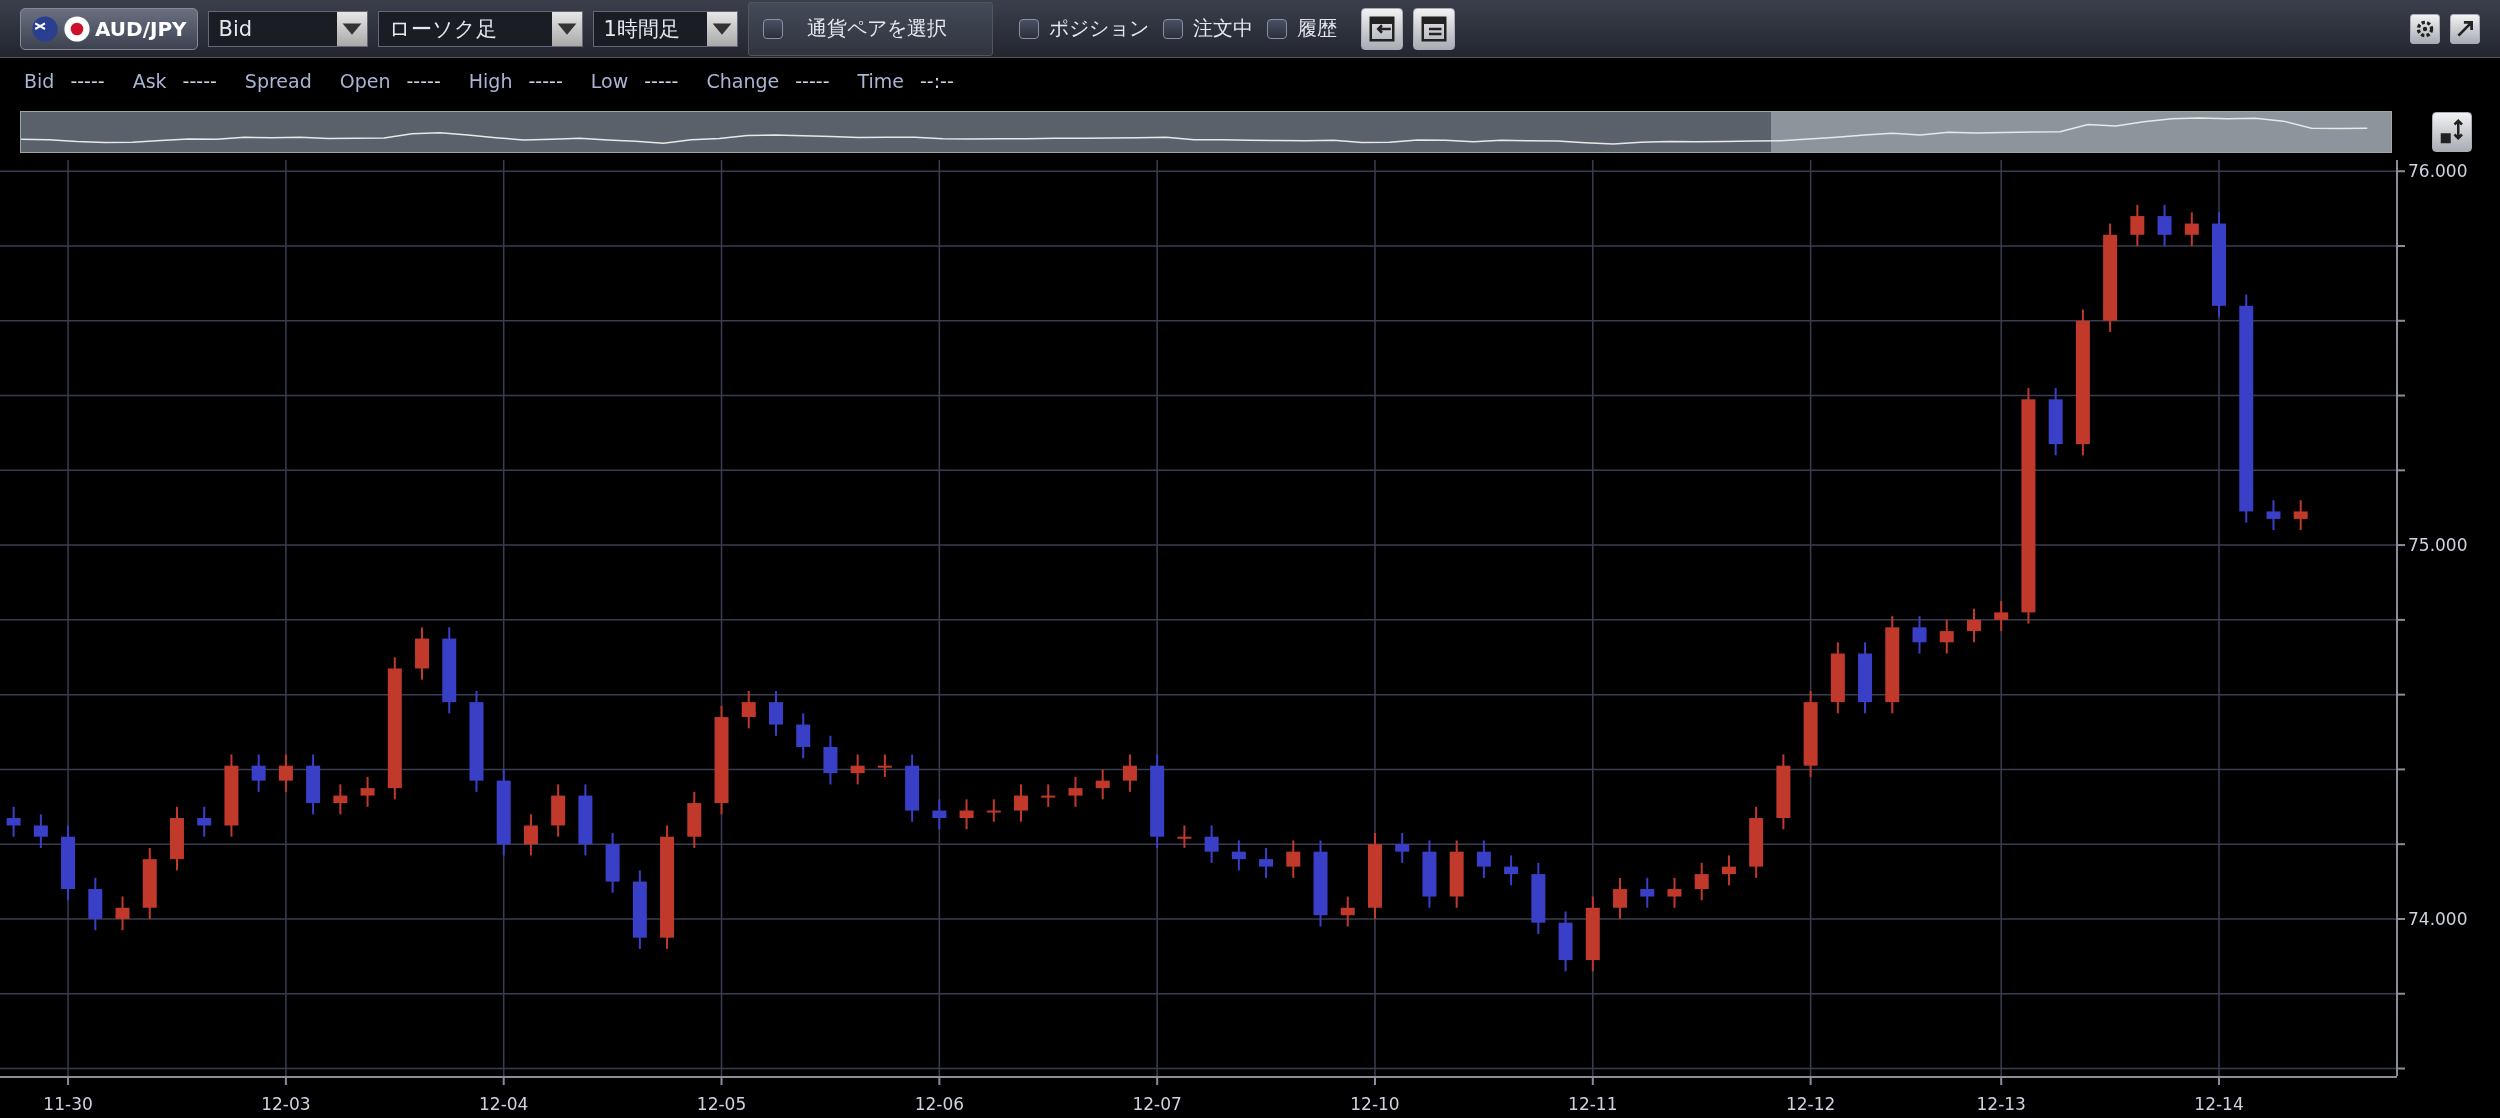  What do you see at coordinates (665, 28) in the screenshot?
I see `dropdown: 1時間足` at bounding box center [665, 28].